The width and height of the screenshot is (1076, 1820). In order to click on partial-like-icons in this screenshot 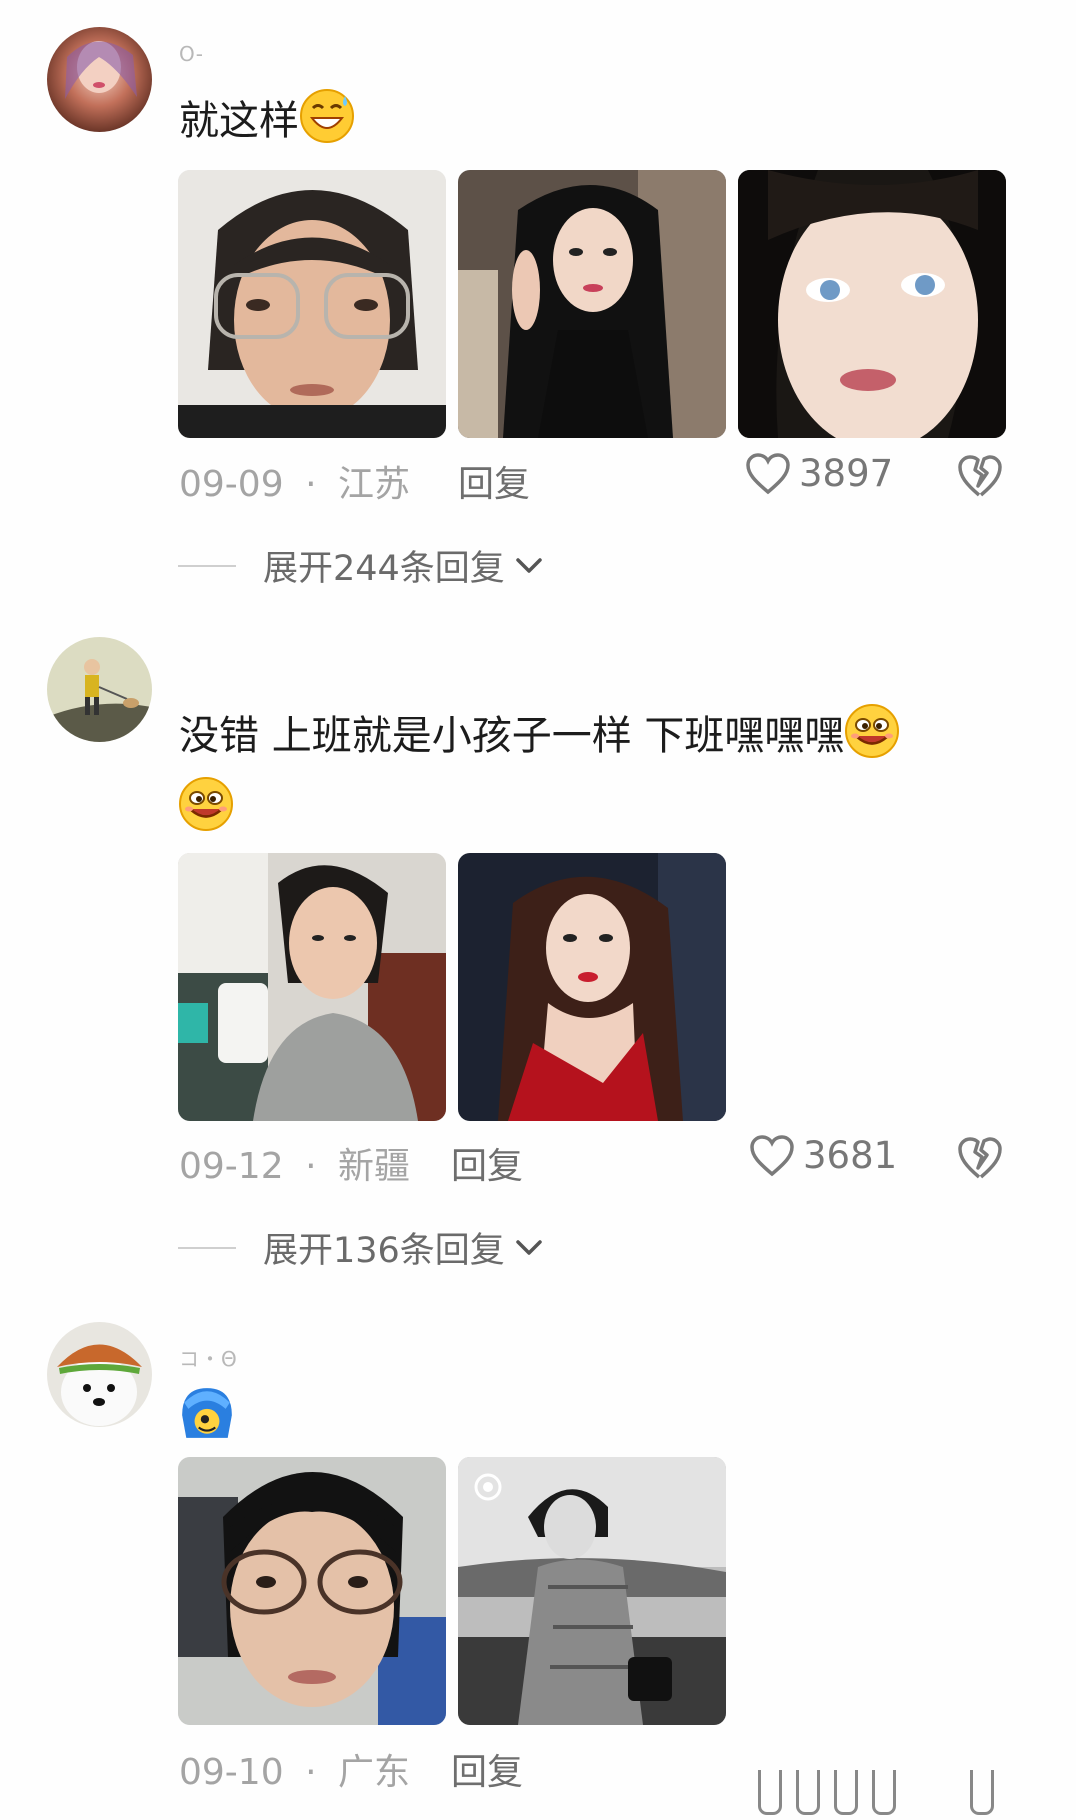, I will do `click(876, 1792)`.